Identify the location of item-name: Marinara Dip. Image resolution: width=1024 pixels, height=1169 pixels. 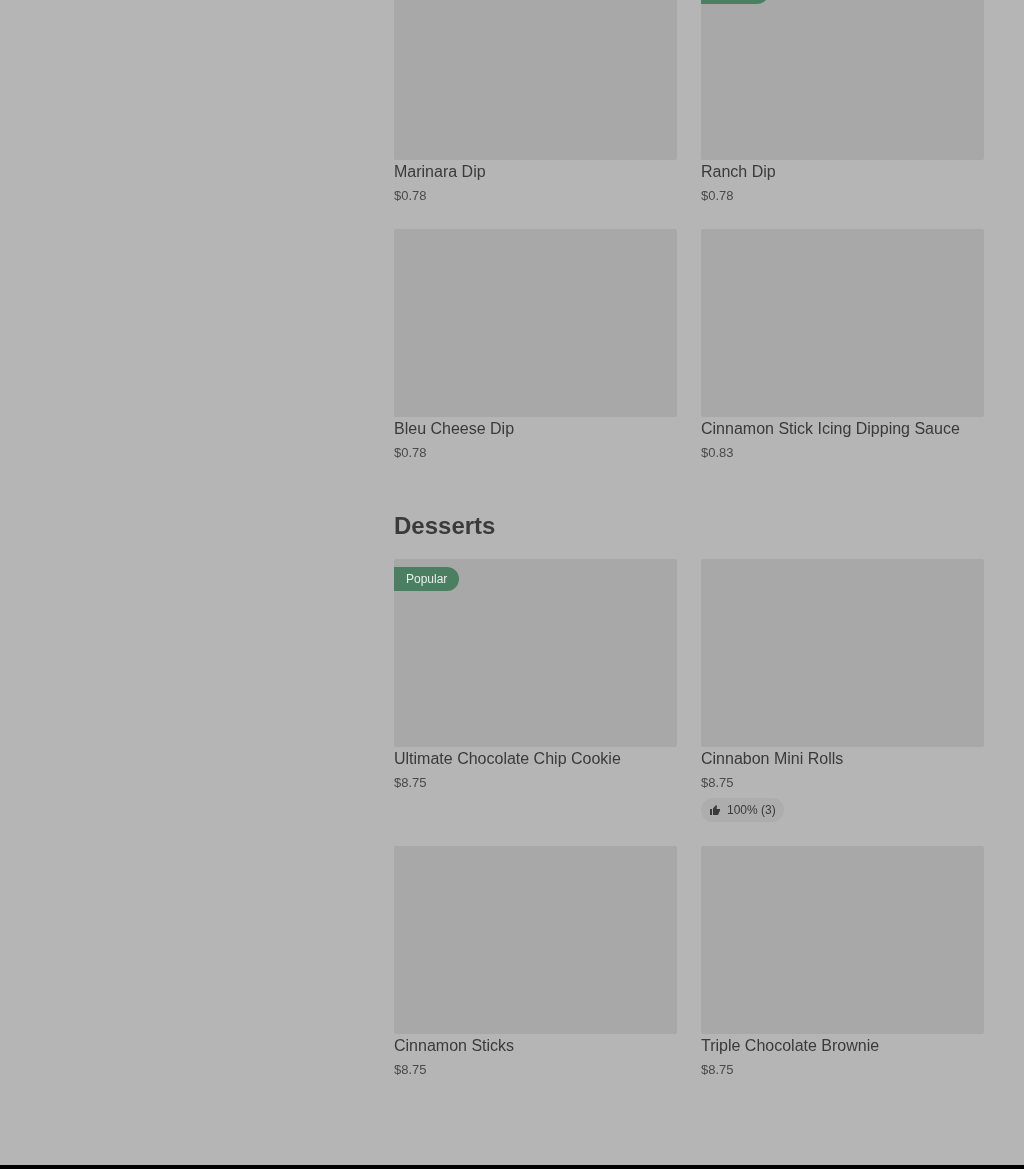
(535, 172).